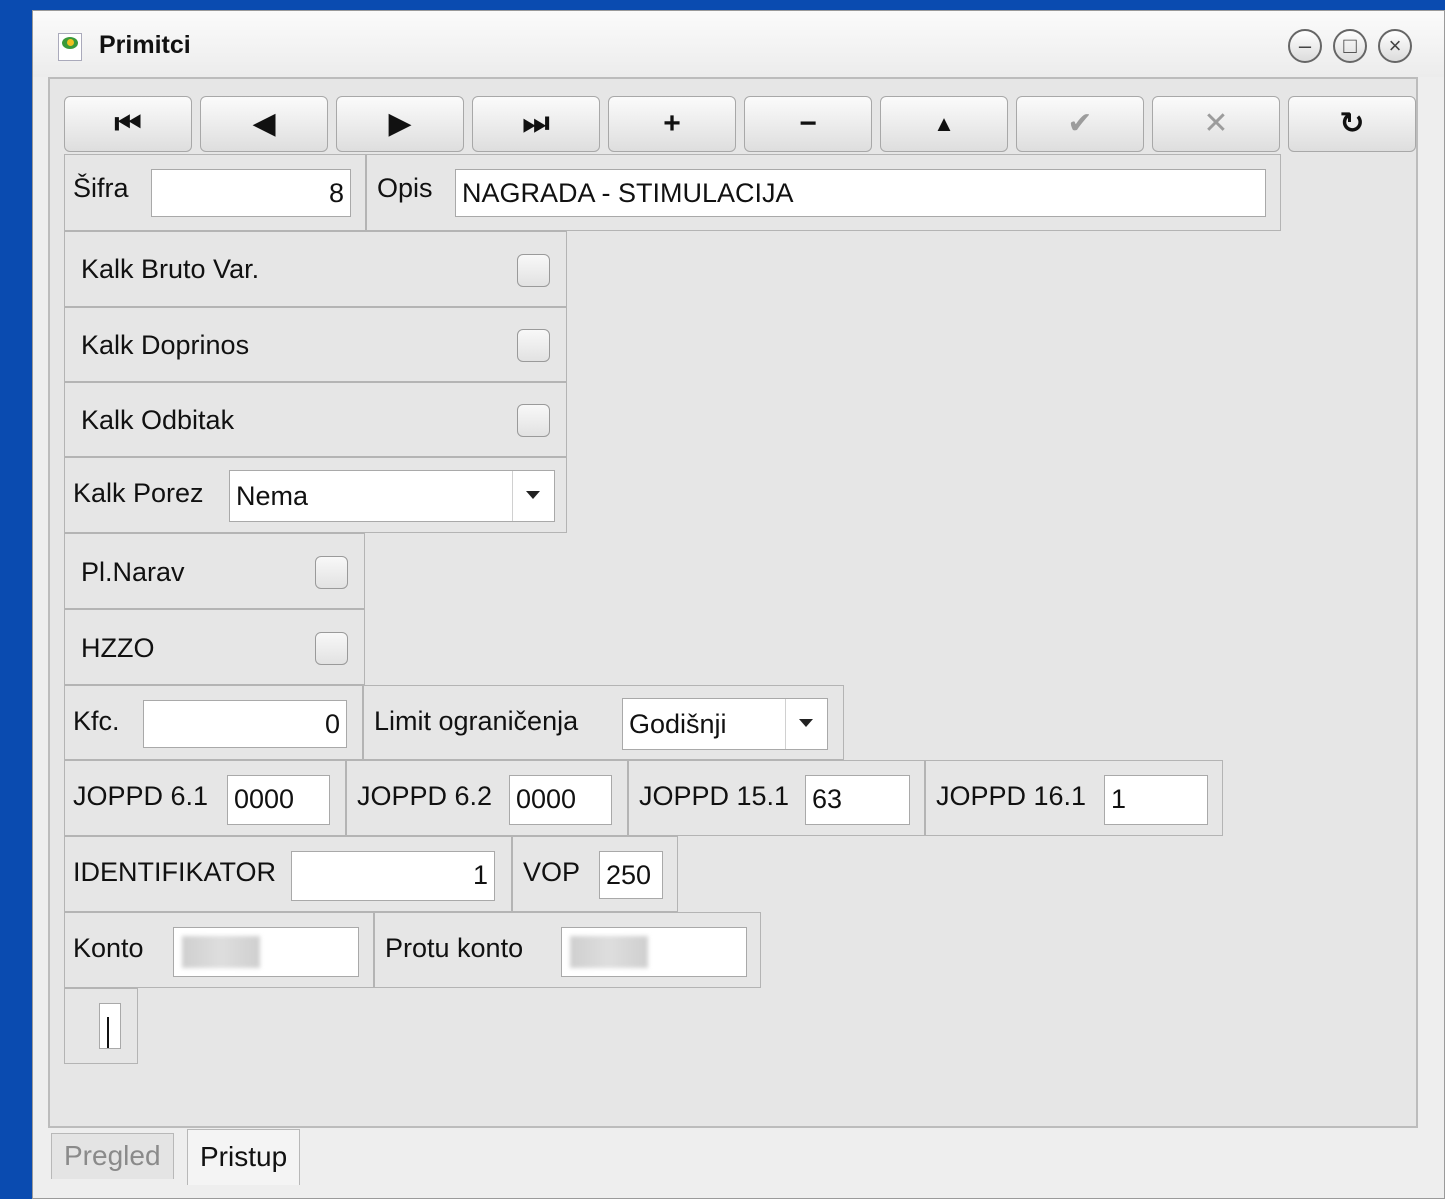  I want to click on joppd61-label: JOPPD 6.1, so click(141, 796).